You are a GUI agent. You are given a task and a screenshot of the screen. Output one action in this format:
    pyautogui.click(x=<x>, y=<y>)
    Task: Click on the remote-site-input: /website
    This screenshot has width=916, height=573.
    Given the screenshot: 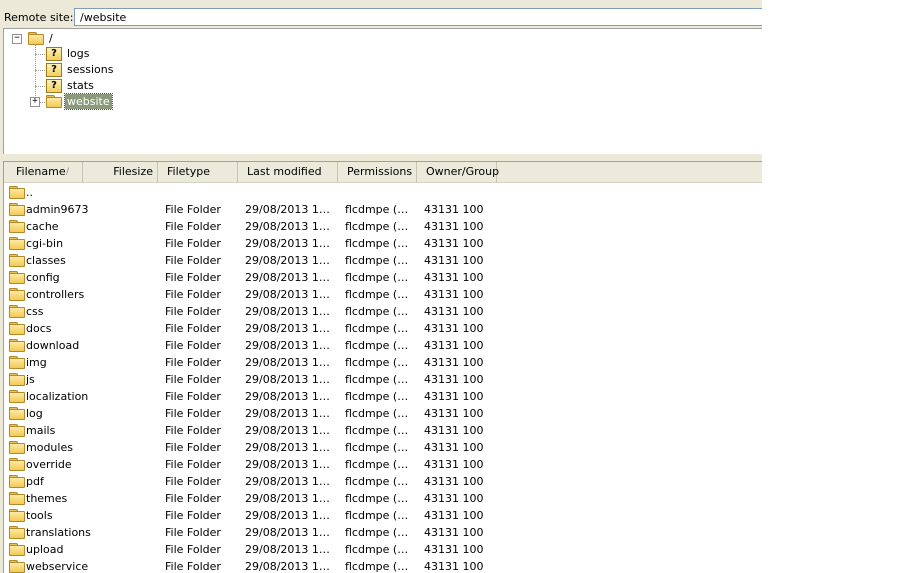 What is the action you would take?
    pyautogui.click(x=418, y=17)
    